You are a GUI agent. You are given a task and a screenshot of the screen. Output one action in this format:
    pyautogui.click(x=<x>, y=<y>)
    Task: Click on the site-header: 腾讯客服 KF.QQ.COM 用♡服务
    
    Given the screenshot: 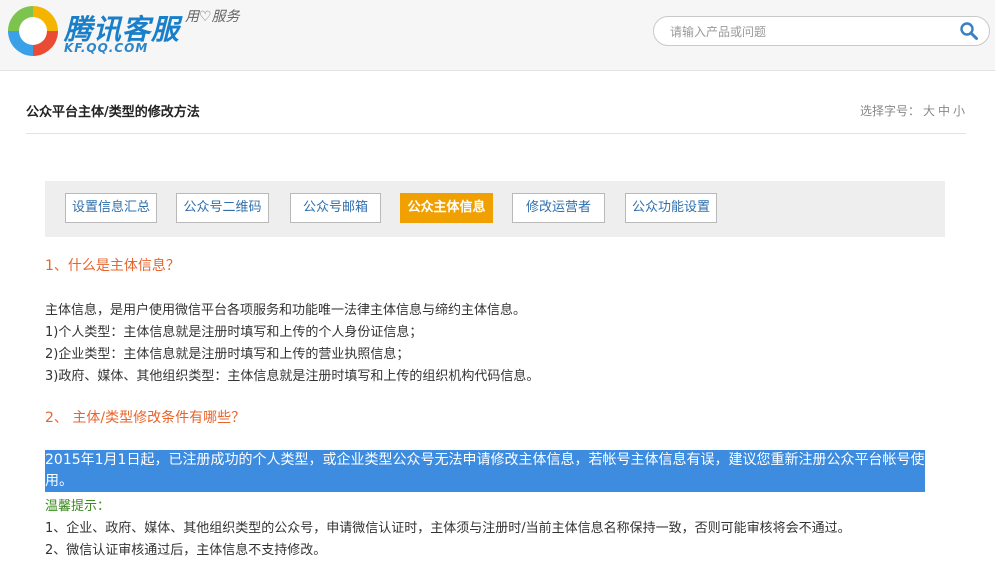 What is the action you would take?
    pyautogui.click(x=497, y=35)
    